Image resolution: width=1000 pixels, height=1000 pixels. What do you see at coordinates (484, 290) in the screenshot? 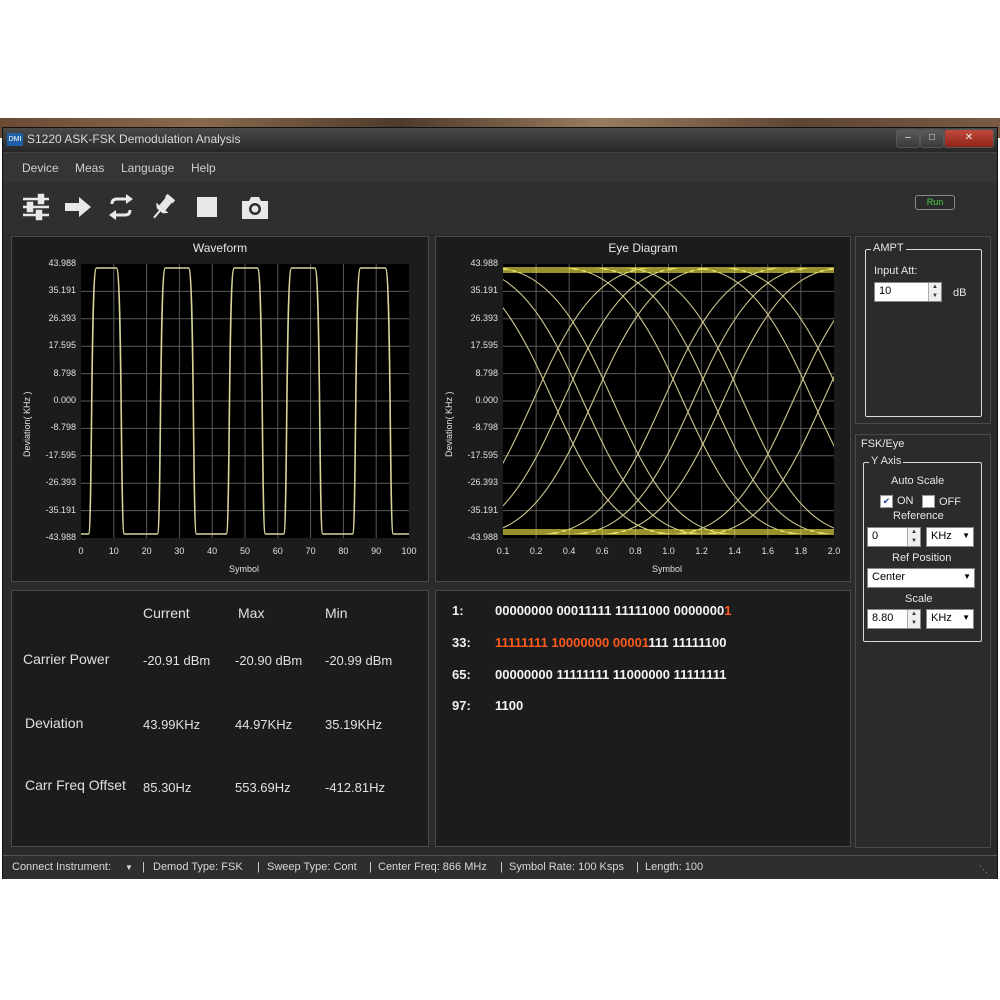
I see `eye-y-tick: 35.191` at bounding box center [484, 290].